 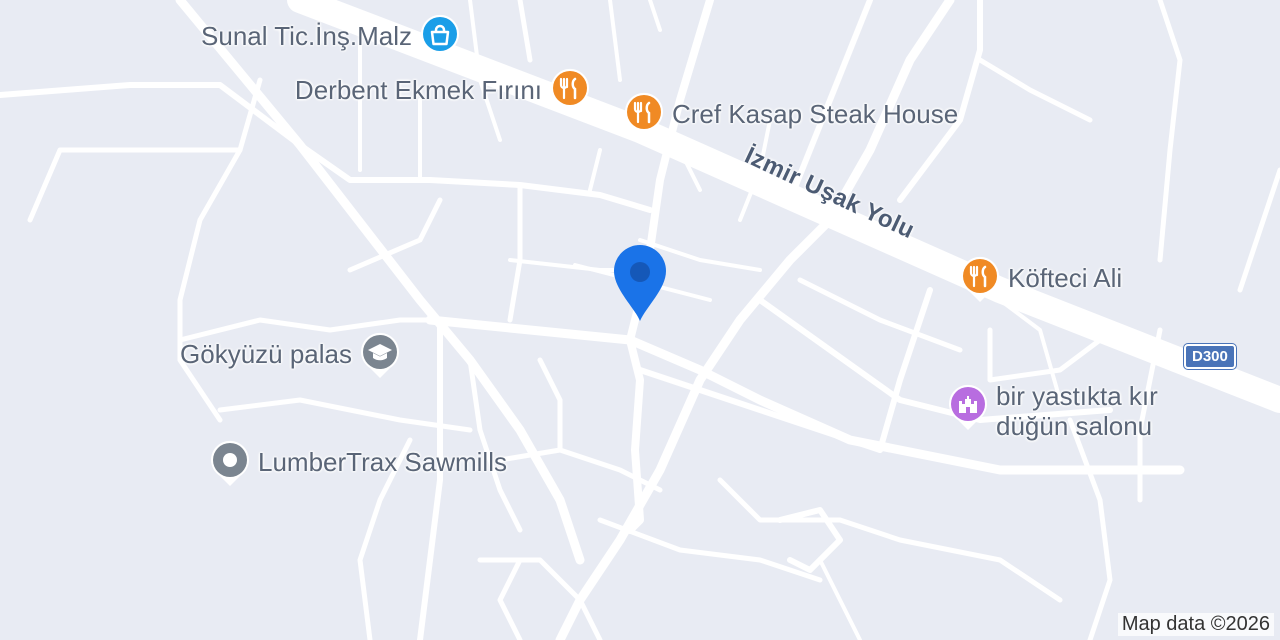 I want to click on poi-dugun-salonu: bir yastıkta kır düğün salonu, so click(x=1052, y=411).